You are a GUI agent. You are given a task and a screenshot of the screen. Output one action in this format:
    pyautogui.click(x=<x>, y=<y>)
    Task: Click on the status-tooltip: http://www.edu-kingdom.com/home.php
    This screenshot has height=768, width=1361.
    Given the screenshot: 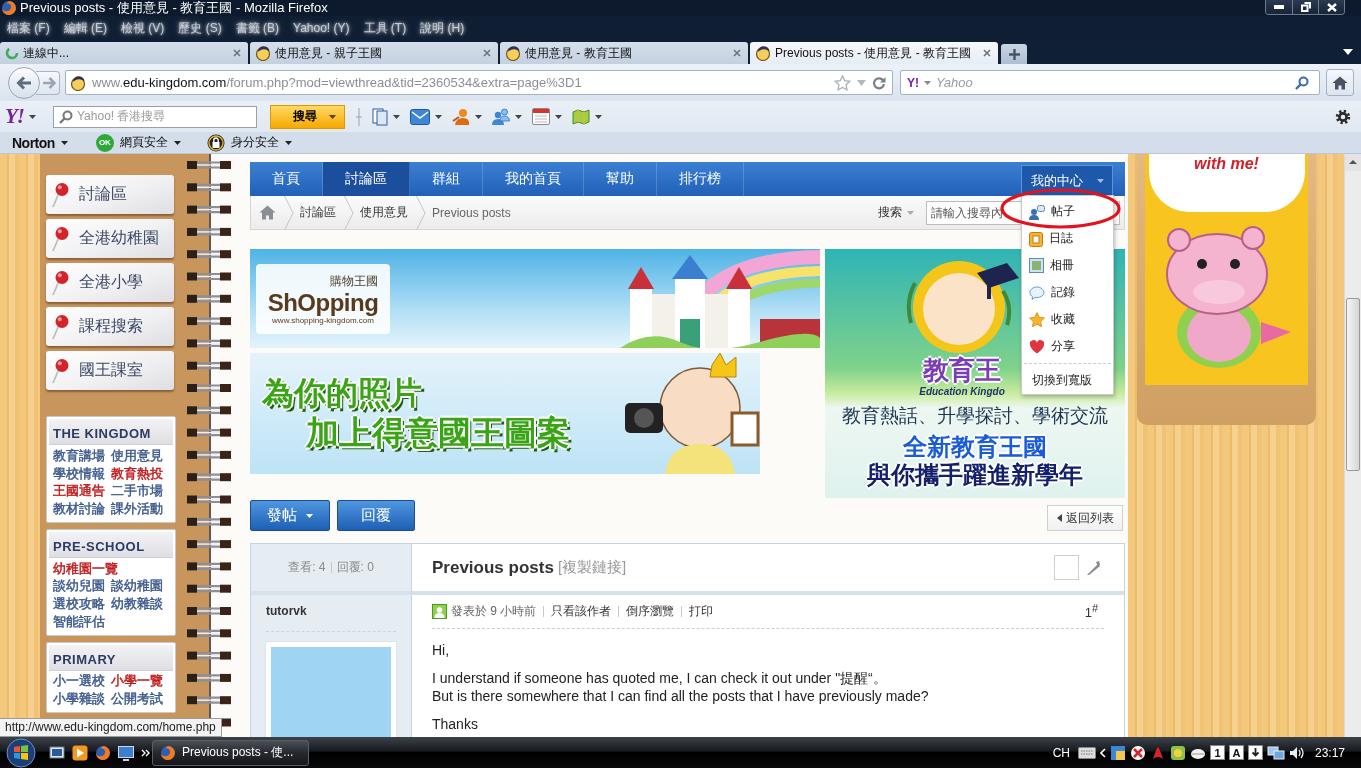 What is the action you would take?
    pyautogui.click(x=111, y=727)
    